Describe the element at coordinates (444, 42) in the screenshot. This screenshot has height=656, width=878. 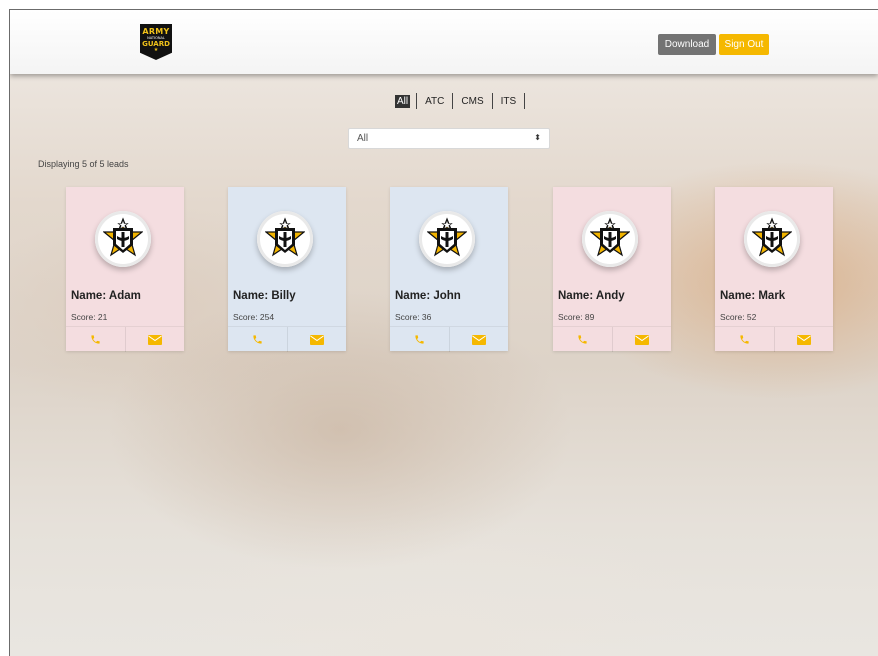
I see `top-header: ARMY NATIONAL GUARD ★ Download Sign Out` at that location.